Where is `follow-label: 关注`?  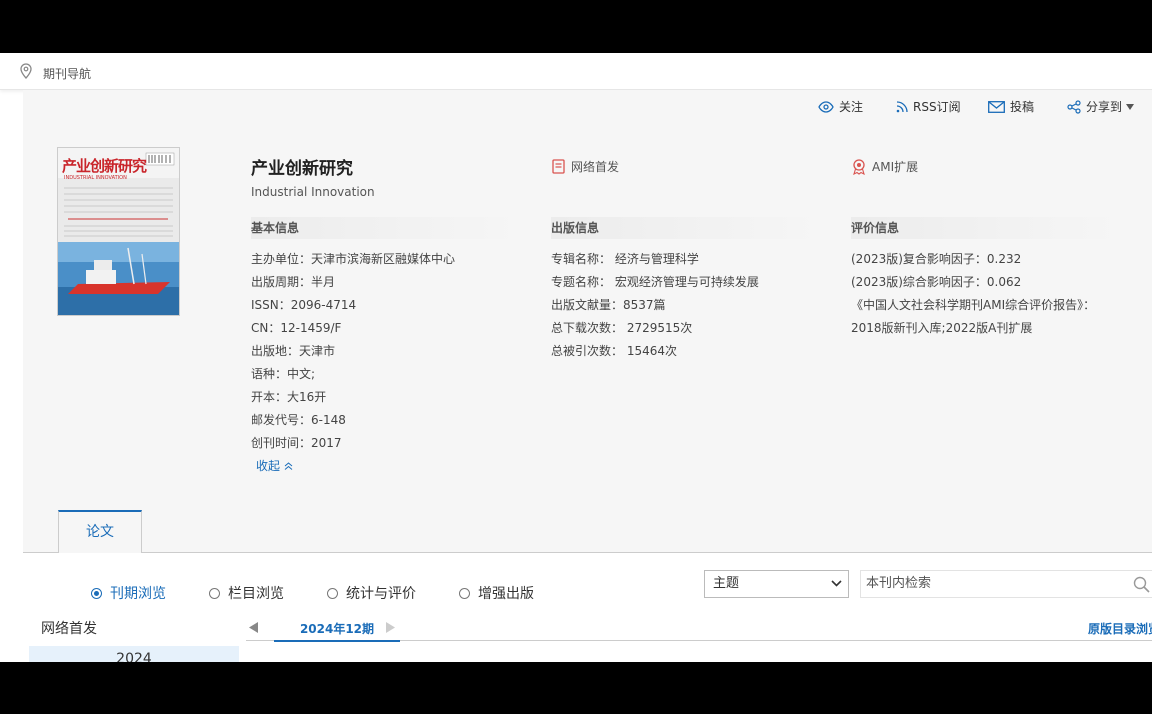
follow-label: 关注 is located at coordinates (851, 107).